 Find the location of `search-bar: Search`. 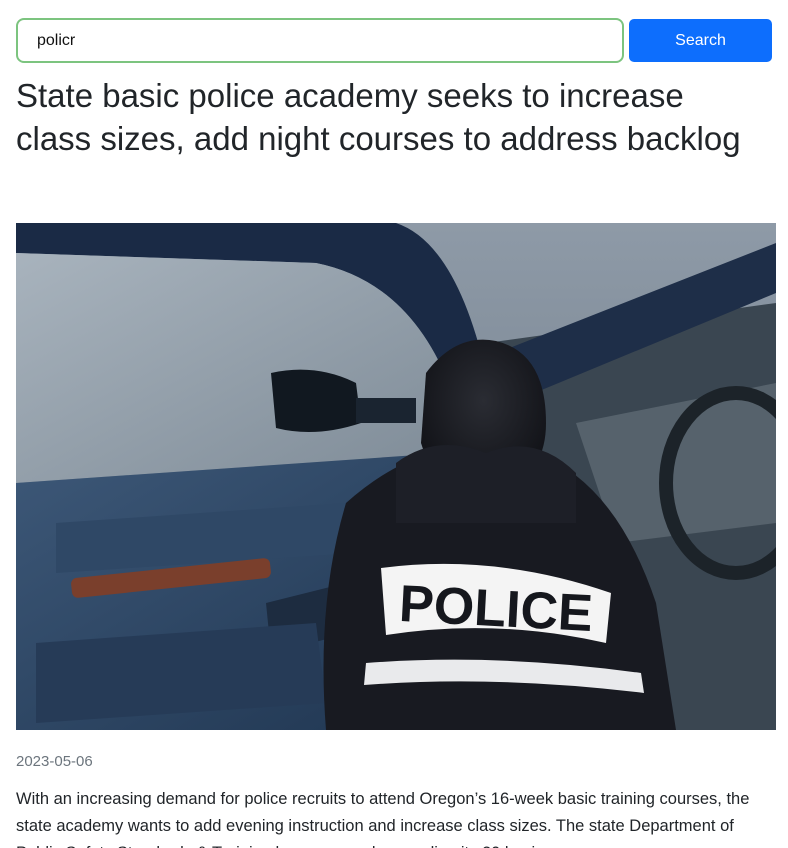

search-bar: Search is located at coordinates (394, 40).